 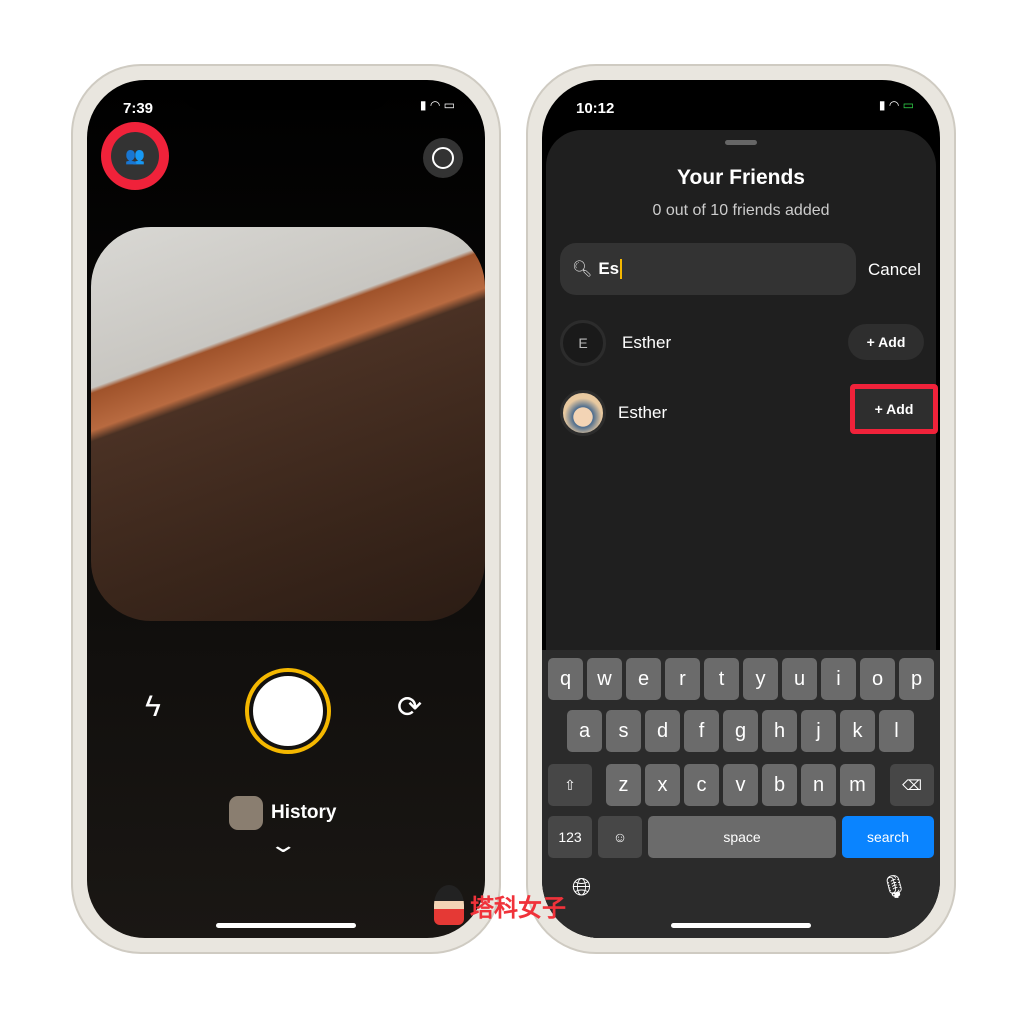 I want to click on key-b: b, so click(x=779, y=785).